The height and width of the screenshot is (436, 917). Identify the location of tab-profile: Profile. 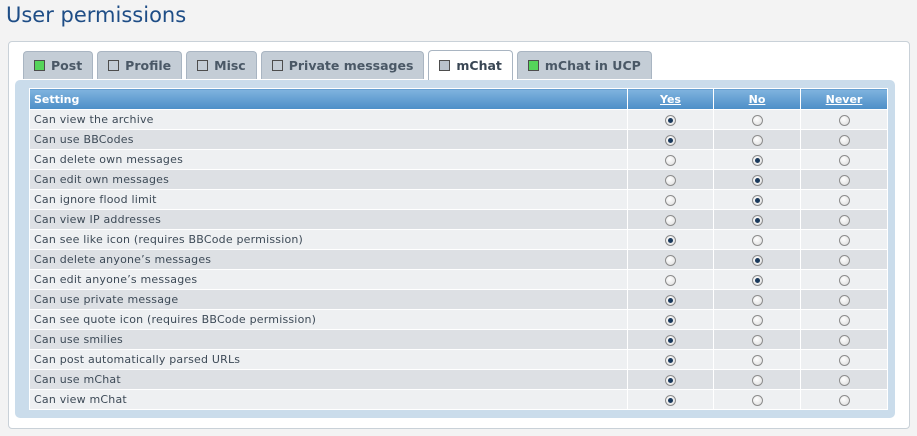
(140, 65).